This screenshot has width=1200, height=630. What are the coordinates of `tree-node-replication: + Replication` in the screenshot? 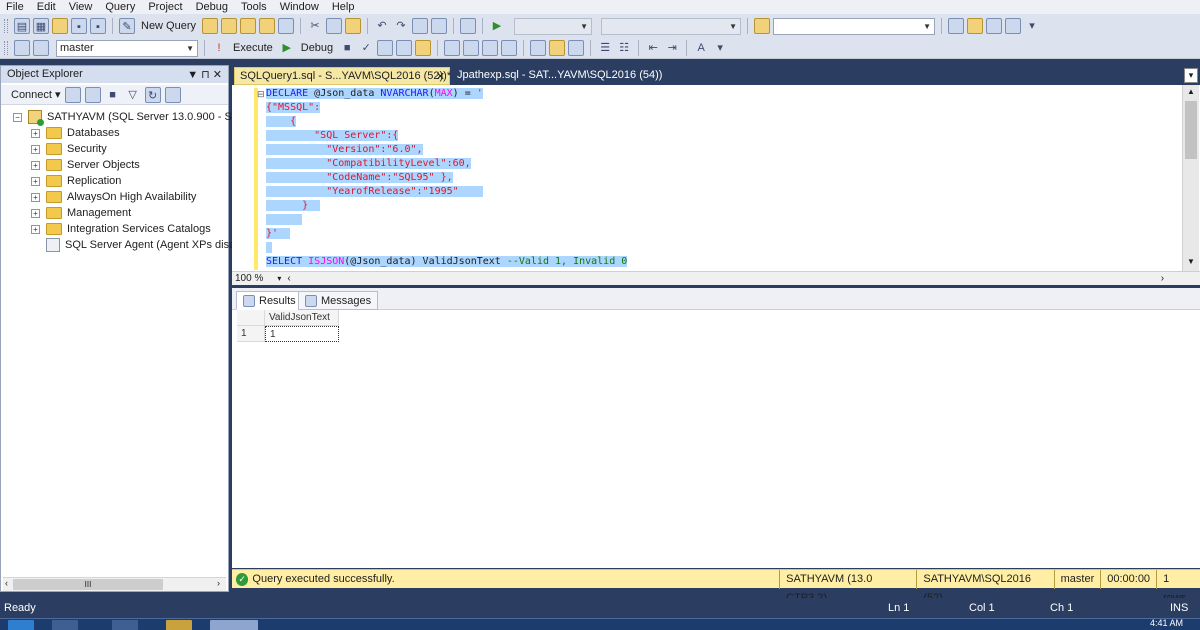 It's located at (76, 181).